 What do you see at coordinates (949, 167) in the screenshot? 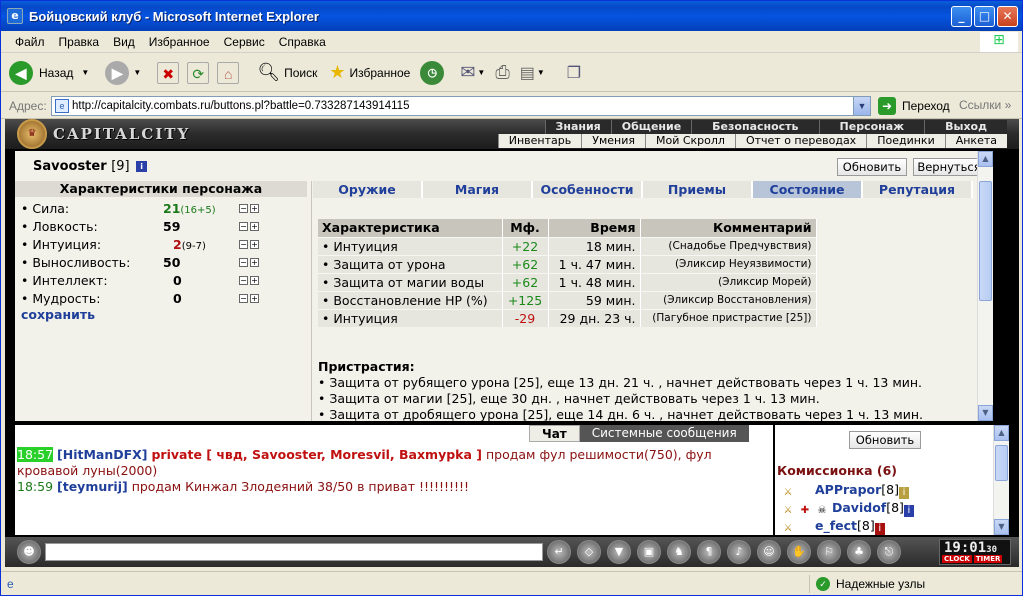
I see `return-button: Вернуться` at bounding box center [949, 167].